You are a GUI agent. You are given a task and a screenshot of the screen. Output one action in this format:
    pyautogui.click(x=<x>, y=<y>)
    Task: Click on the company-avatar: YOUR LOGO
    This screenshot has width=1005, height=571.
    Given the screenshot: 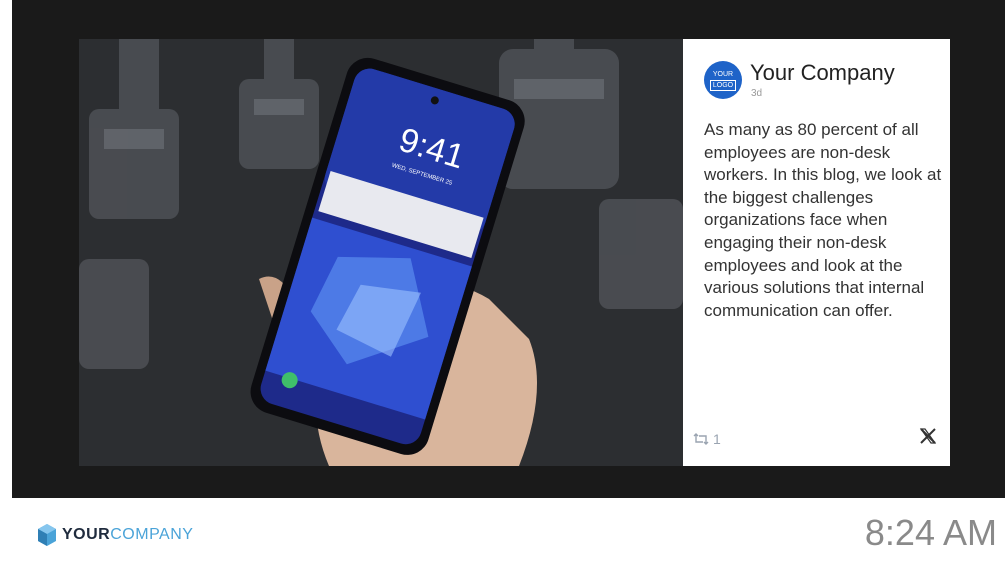 What is the action you would take?
    pyautogui.click(x=723, y=80)
    